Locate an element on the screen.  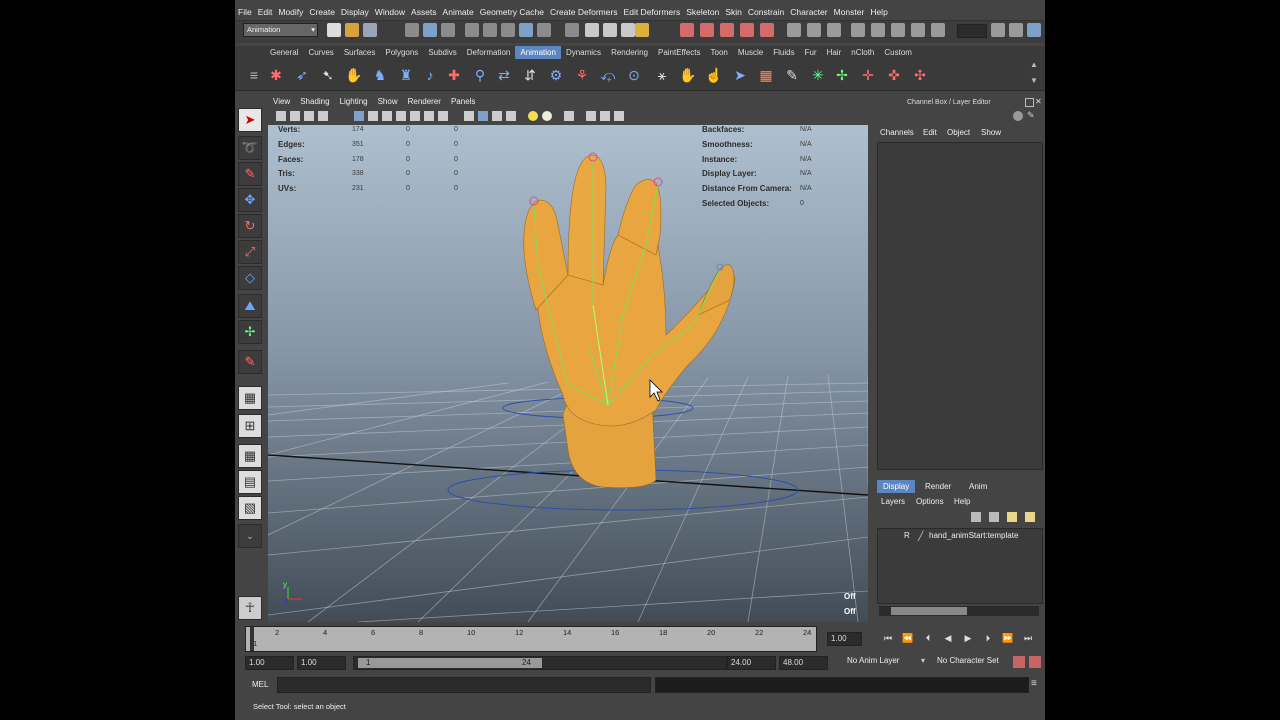
step-forward-frame-icon: ⏵ is located at coordinates (988, 638).